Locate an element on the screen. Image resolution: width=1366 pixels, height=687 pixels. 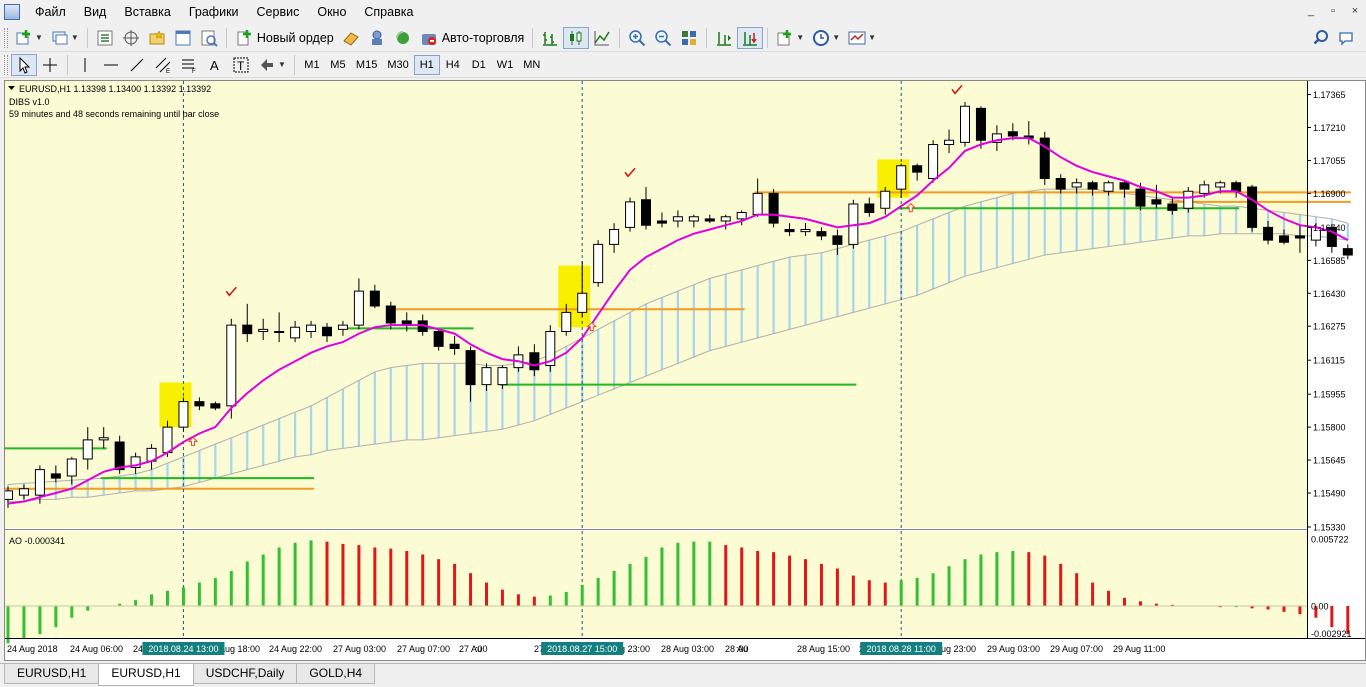
drawing-toolbar: E F A T ▼ M1 M5 M15 M30 H1 H4 D1 W1 MN is located at coordinates (683, 65).